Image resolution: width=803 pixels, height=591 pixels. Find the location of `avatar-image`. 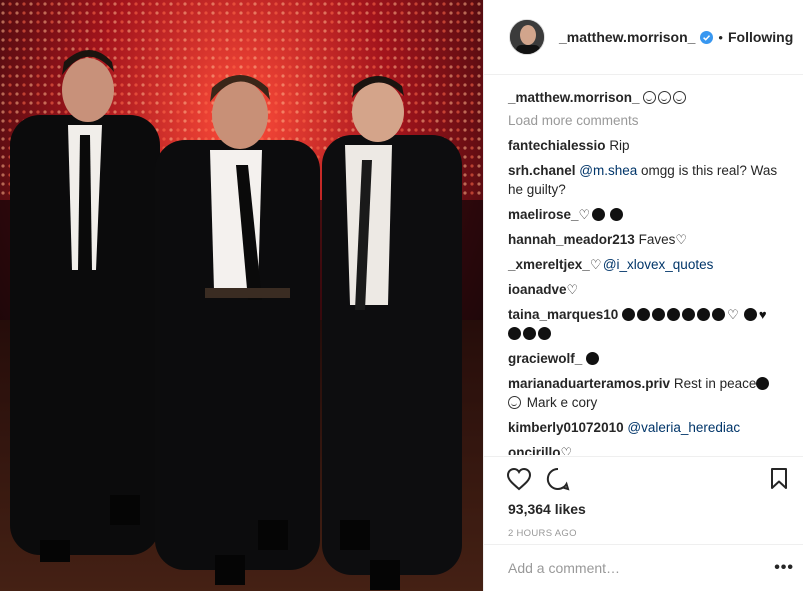

avatar-image is located at coordinates (527, 37).